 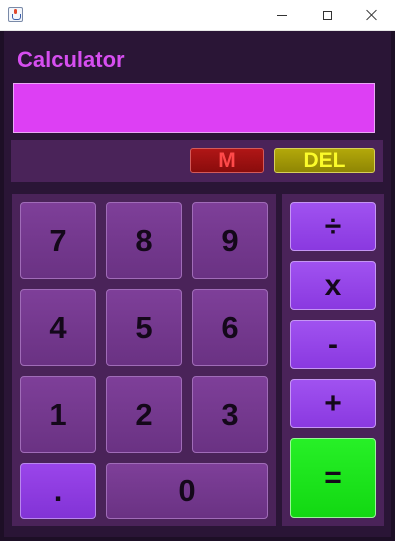 I want to click on memory-row: M DEL, so click(x=197, y=161).